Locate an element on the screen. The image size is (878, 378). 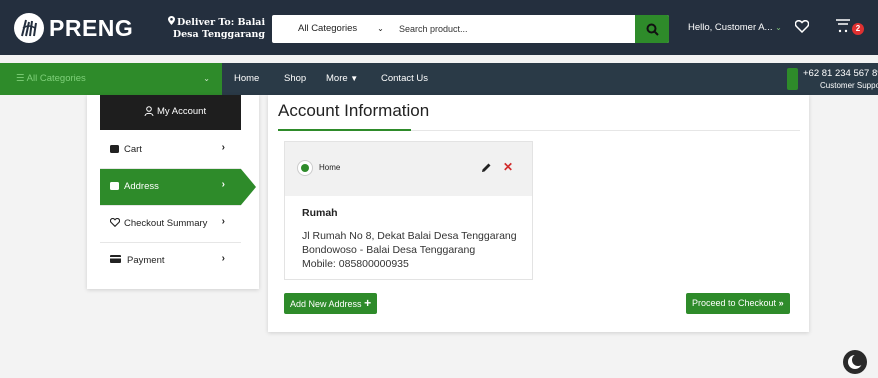
dark-mode-toggle is located at coordinates (855, 362).